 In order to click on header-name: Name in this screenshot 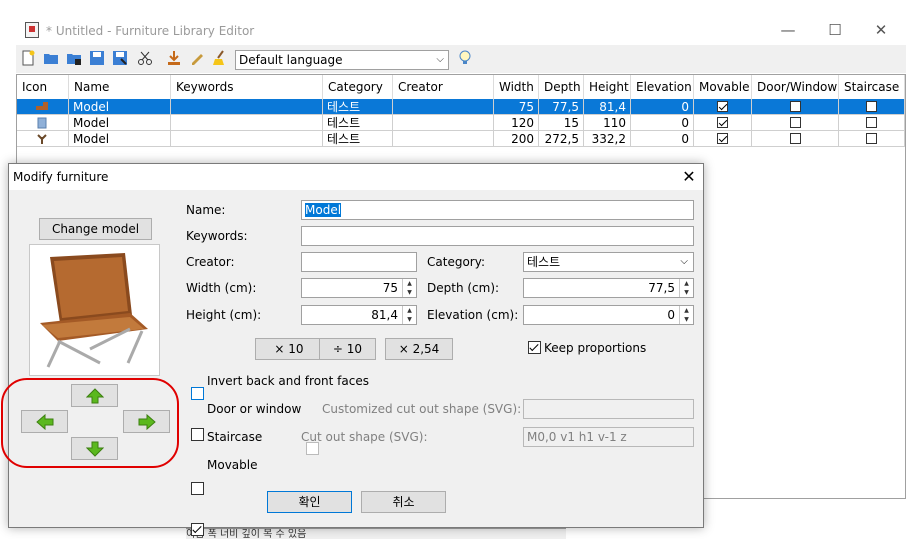, I will do `click(120, 87)`.